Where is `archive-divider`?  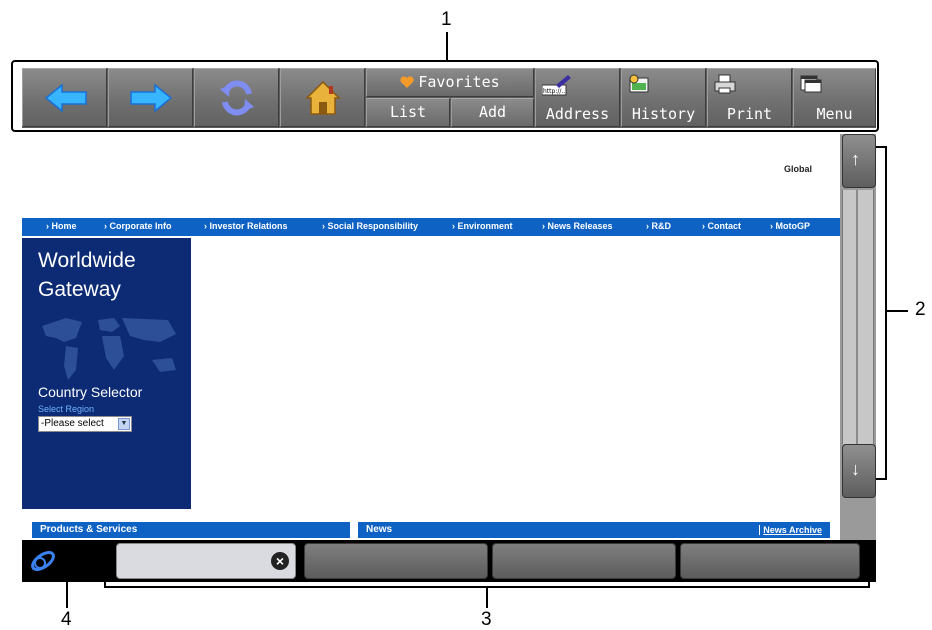
archive-divider is located at coordinates (759, 530).